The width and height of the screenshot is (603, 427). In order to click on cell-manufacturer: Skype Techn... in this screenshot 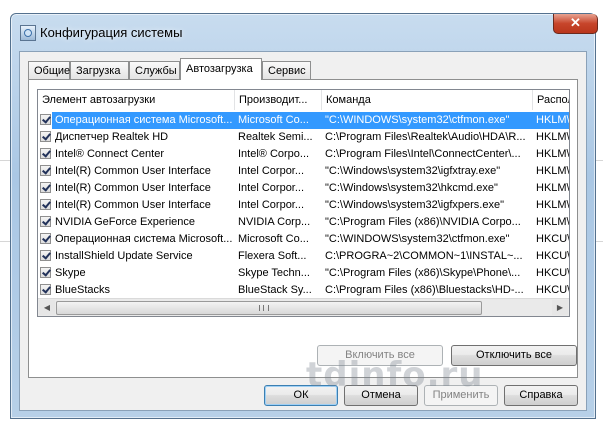, I will do `click(274, 273)`.